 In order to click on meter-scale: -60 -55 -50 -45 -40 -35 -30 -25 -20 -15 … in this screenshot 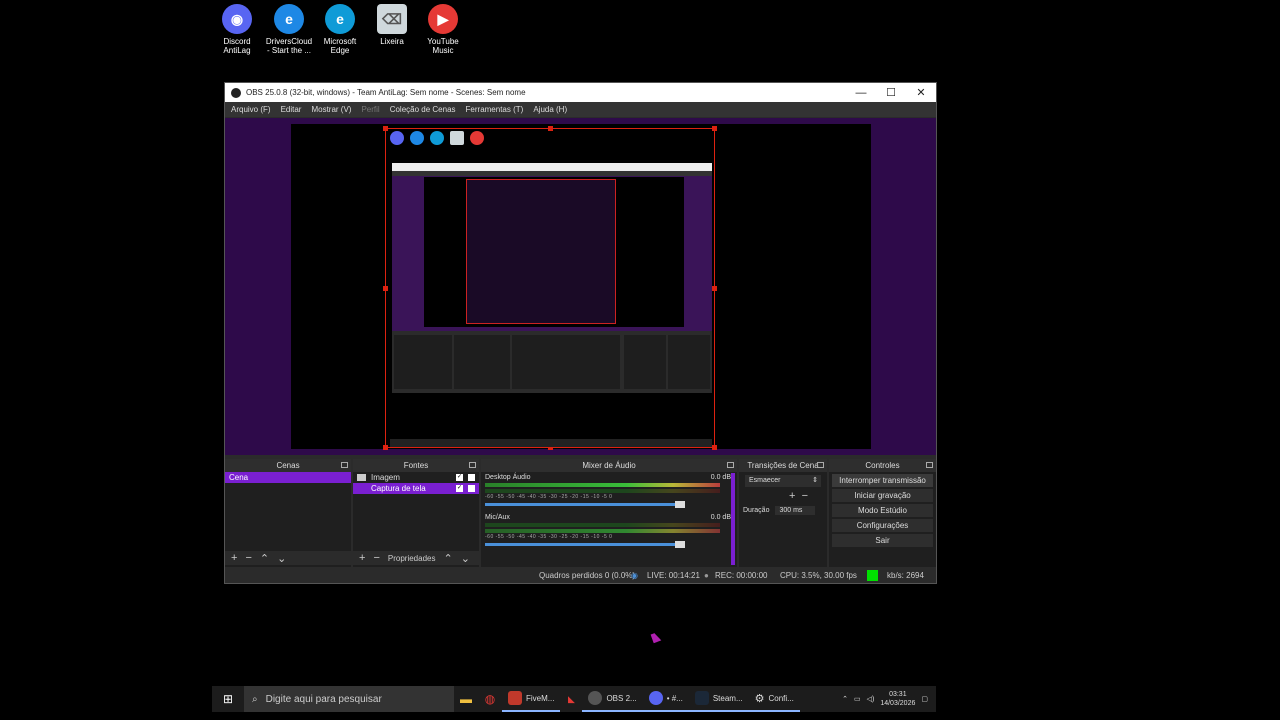, I will do `click(549, 497)`.